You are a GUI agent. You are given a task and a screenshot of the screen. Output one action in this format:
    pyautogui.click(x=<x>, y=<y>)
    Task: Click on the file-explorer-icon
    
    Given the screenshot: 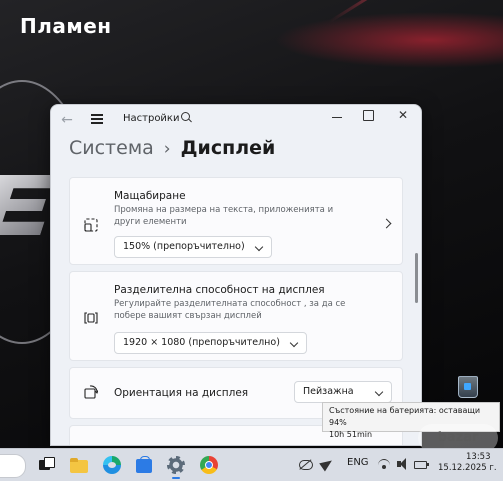 What is the action you would take?
    pyautogui.click(x=79, y=465)
    